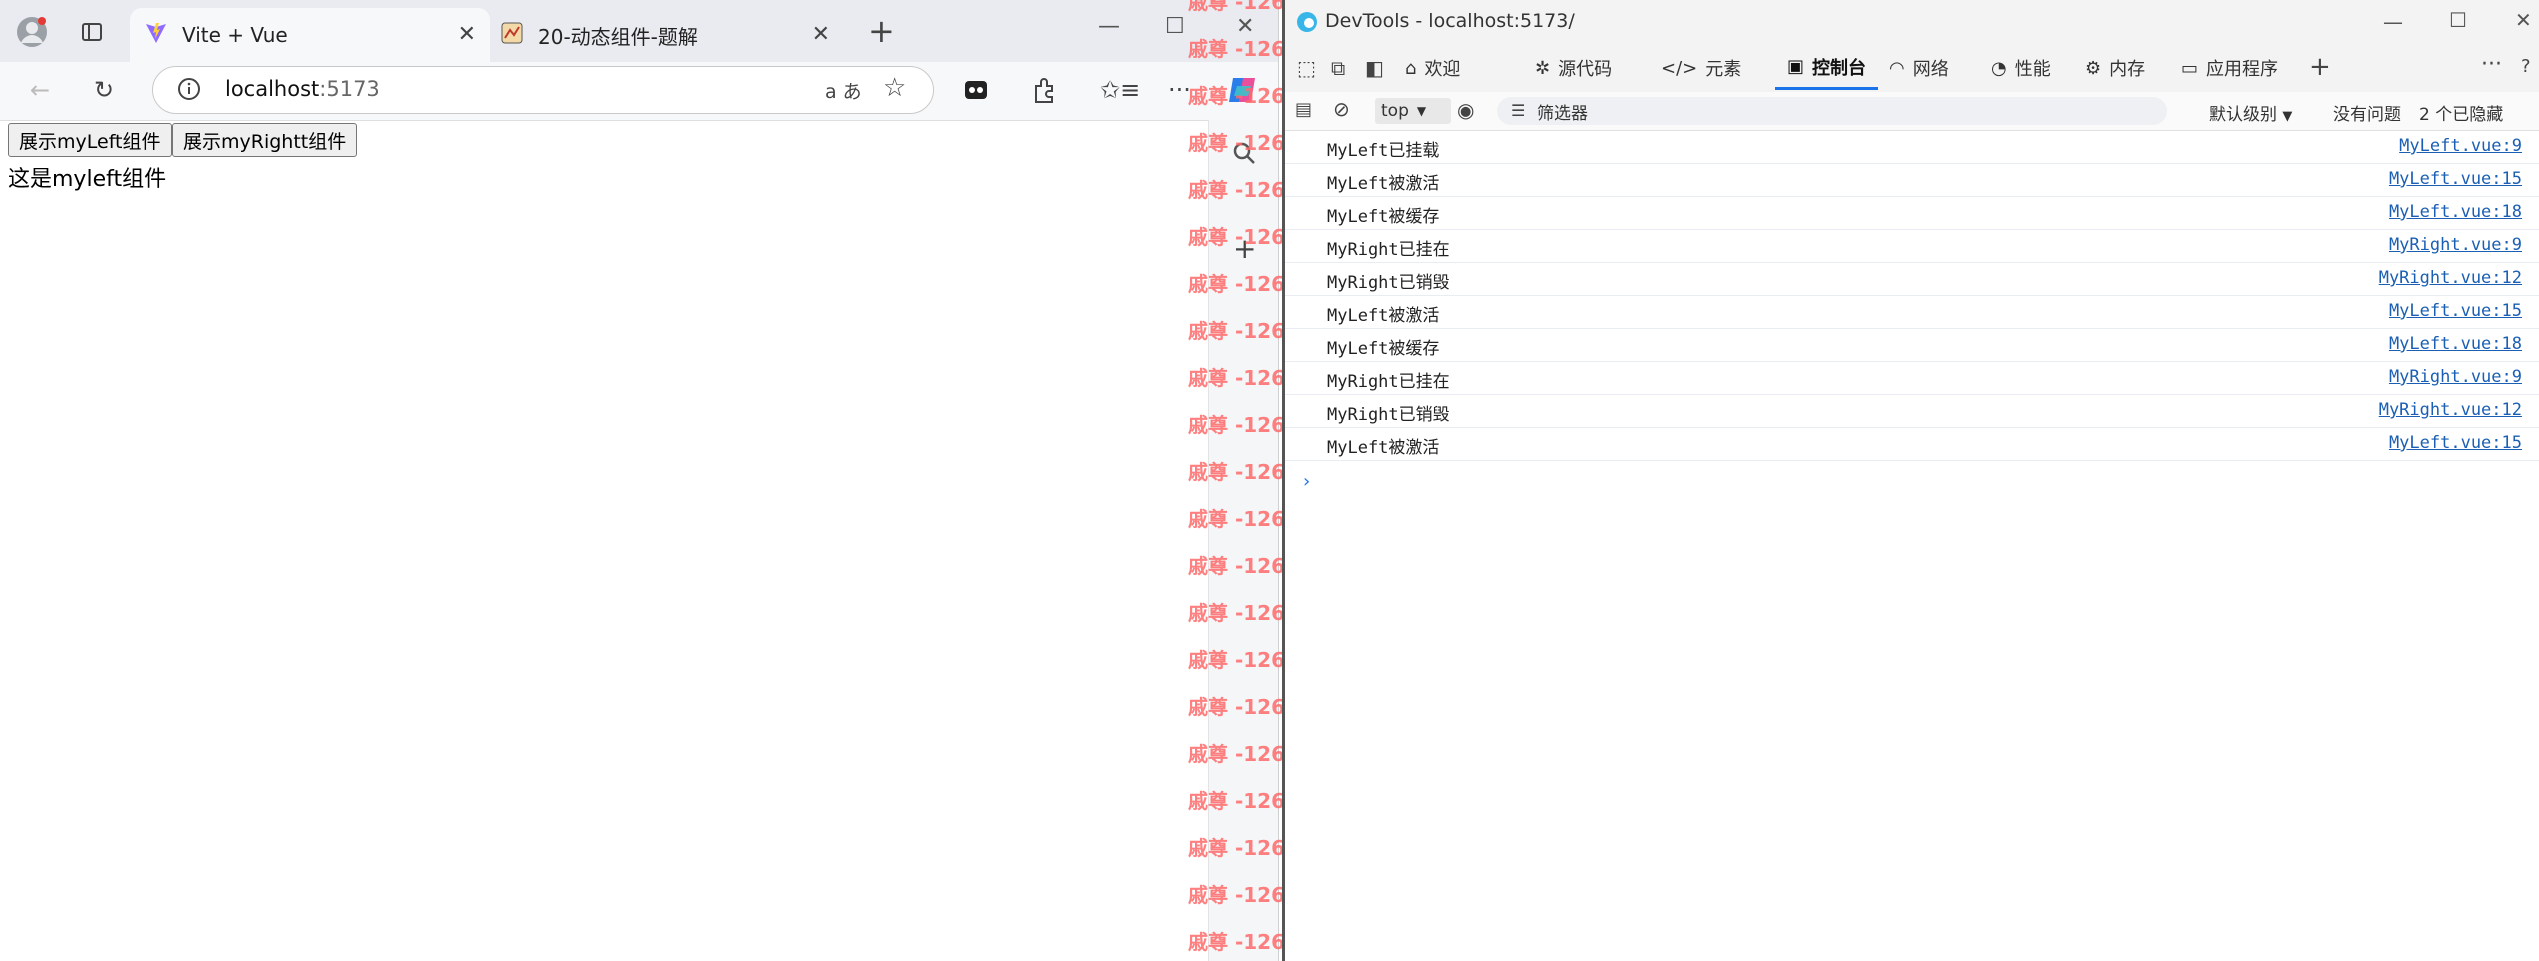 The width and height of the screenshot is (2539, 961). I want to click on url-text: localhost:5173, so click(302, 89).